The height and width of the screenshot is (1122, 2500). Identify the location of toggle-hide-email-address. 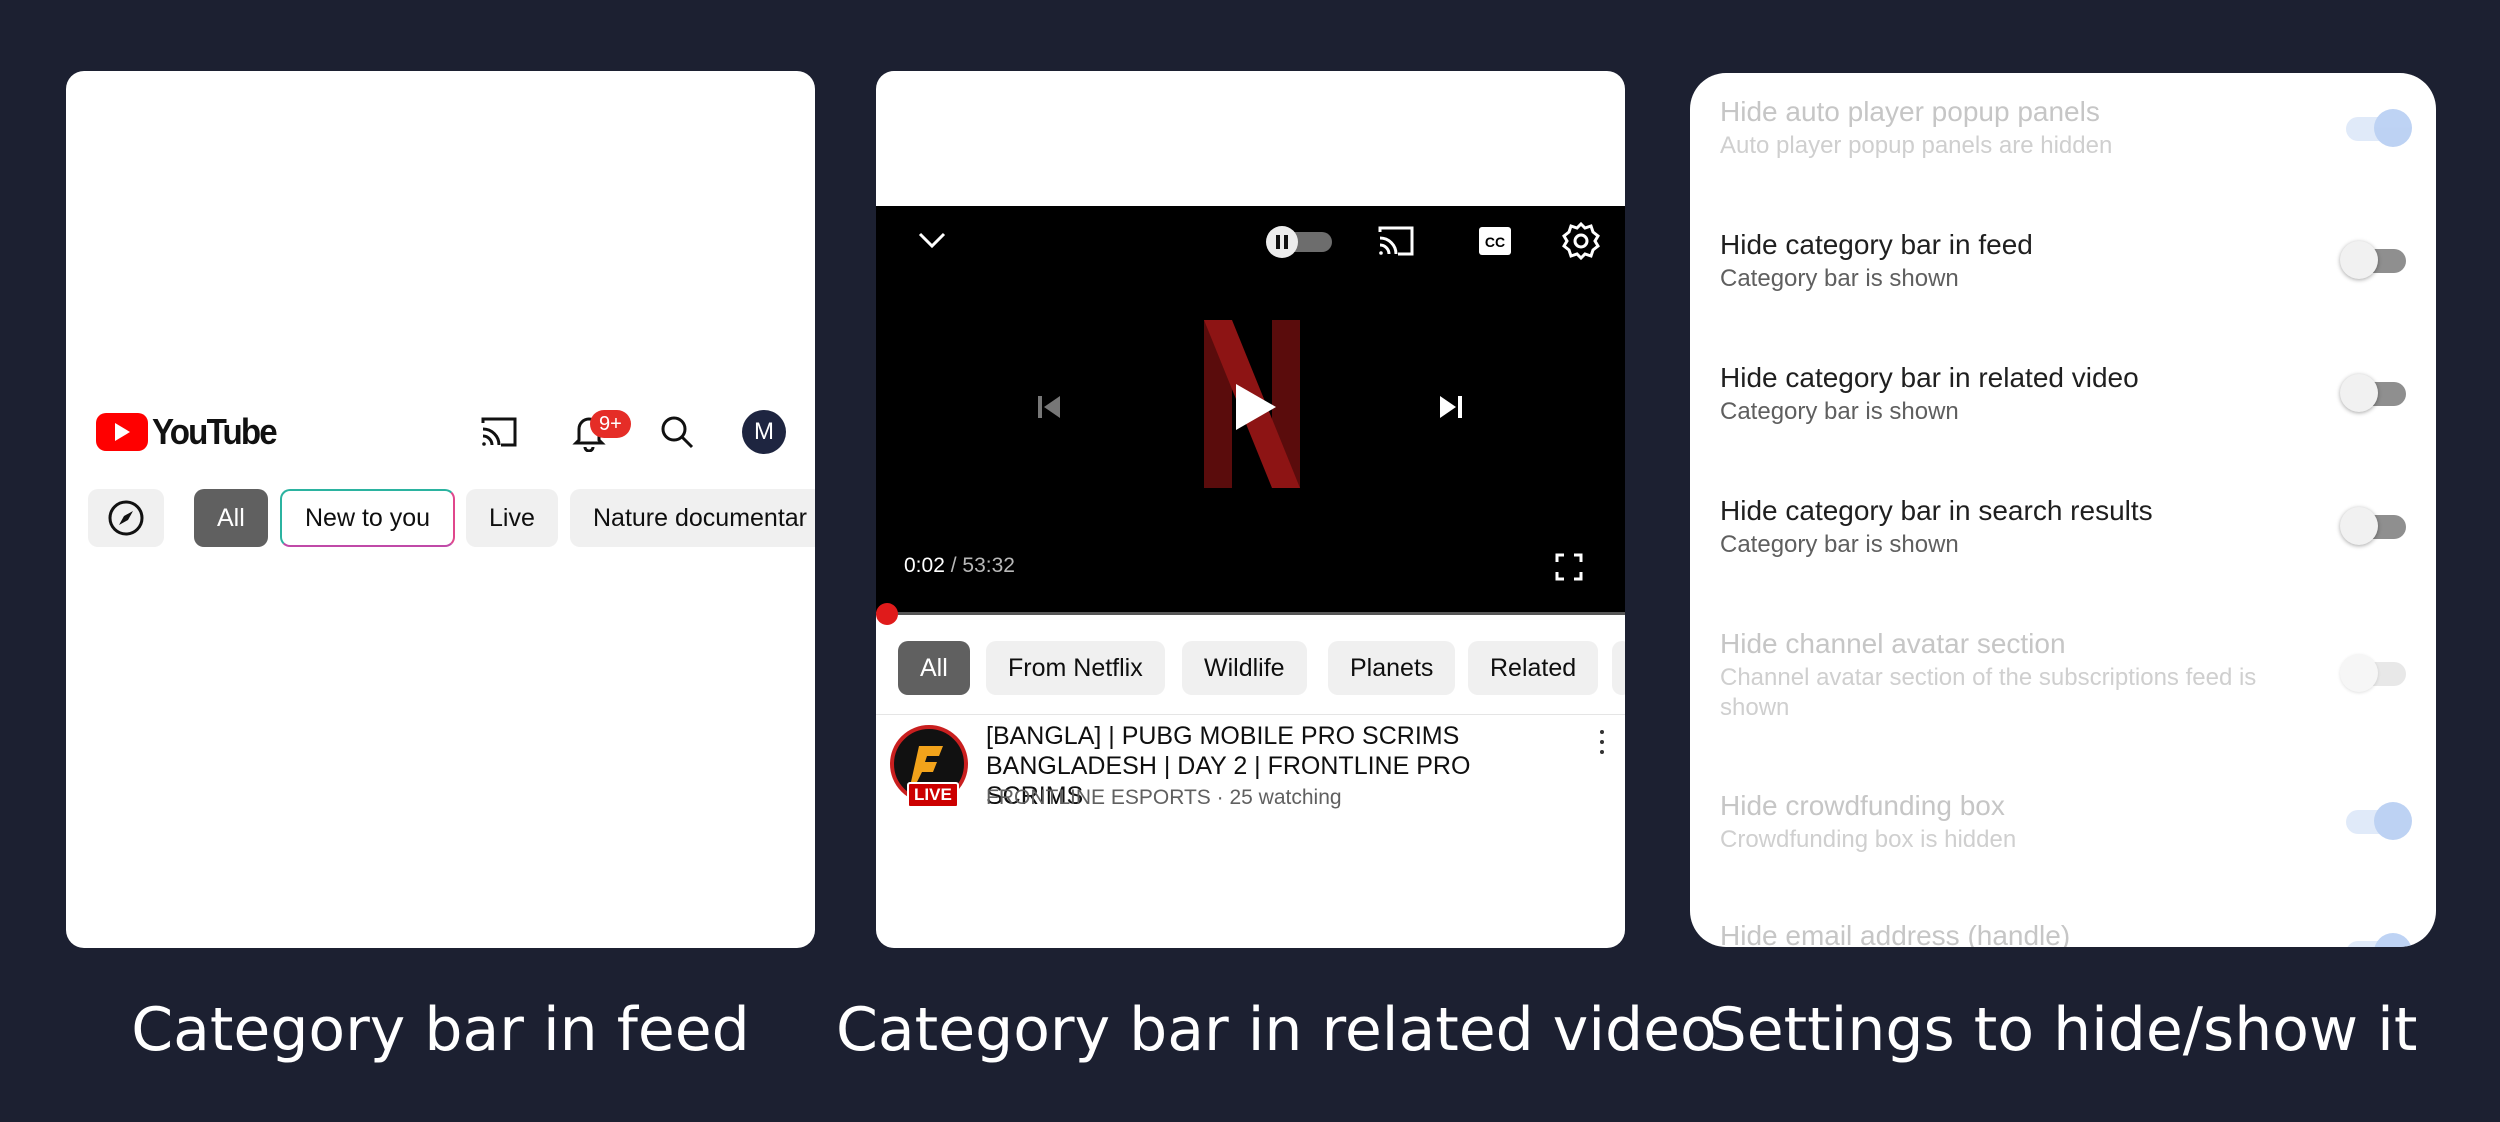
(2379, 940).